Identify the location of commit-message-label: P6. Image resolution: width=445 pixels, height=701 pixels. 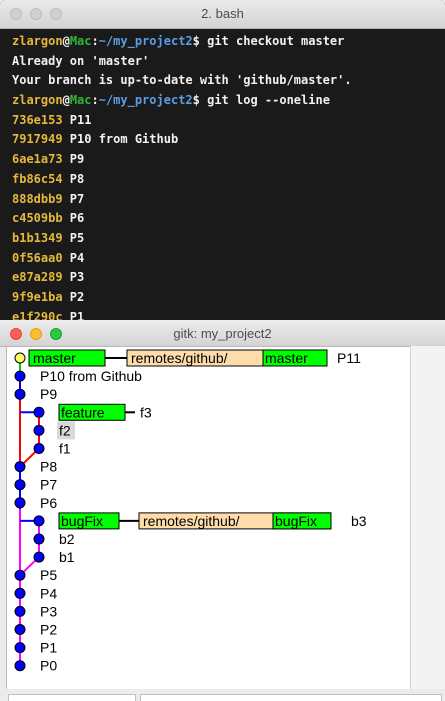
(48, 503).